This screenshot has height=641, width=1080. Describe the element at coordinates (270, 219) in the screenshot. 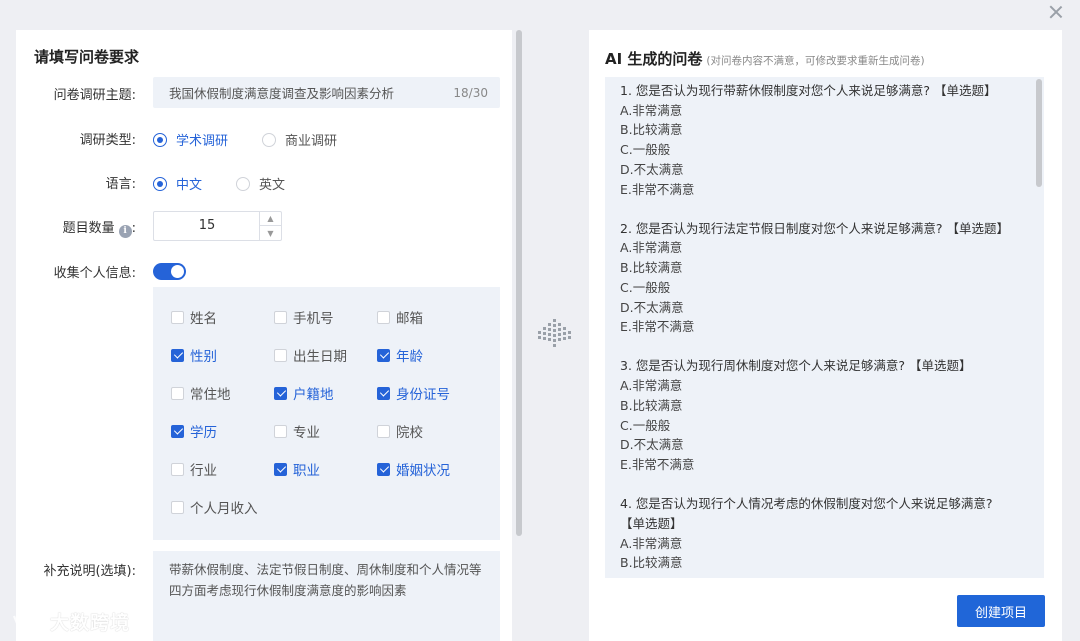

I see `chevron-up-icon: ▲` at that location.